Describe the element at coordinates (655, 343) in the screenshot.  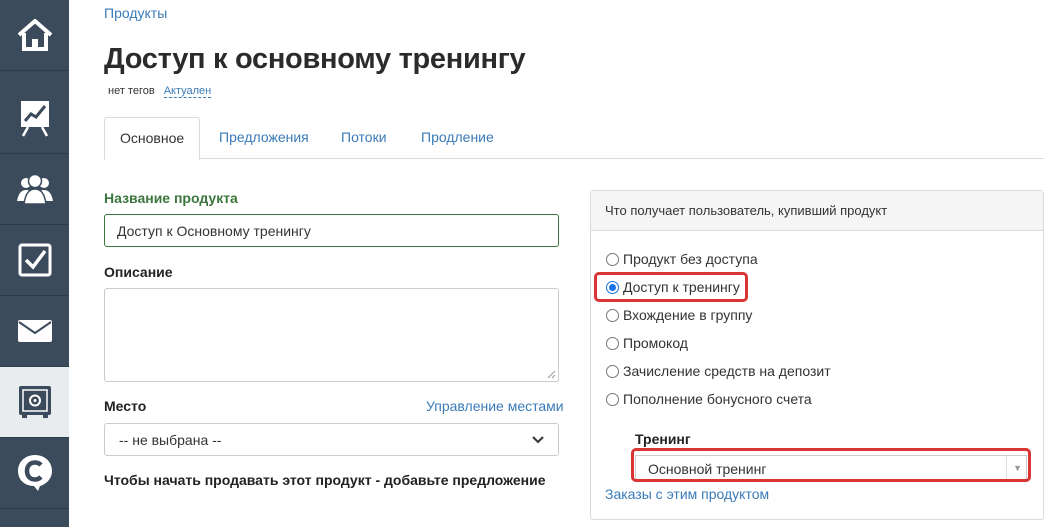
I see `option-label: Промокод` at that location.